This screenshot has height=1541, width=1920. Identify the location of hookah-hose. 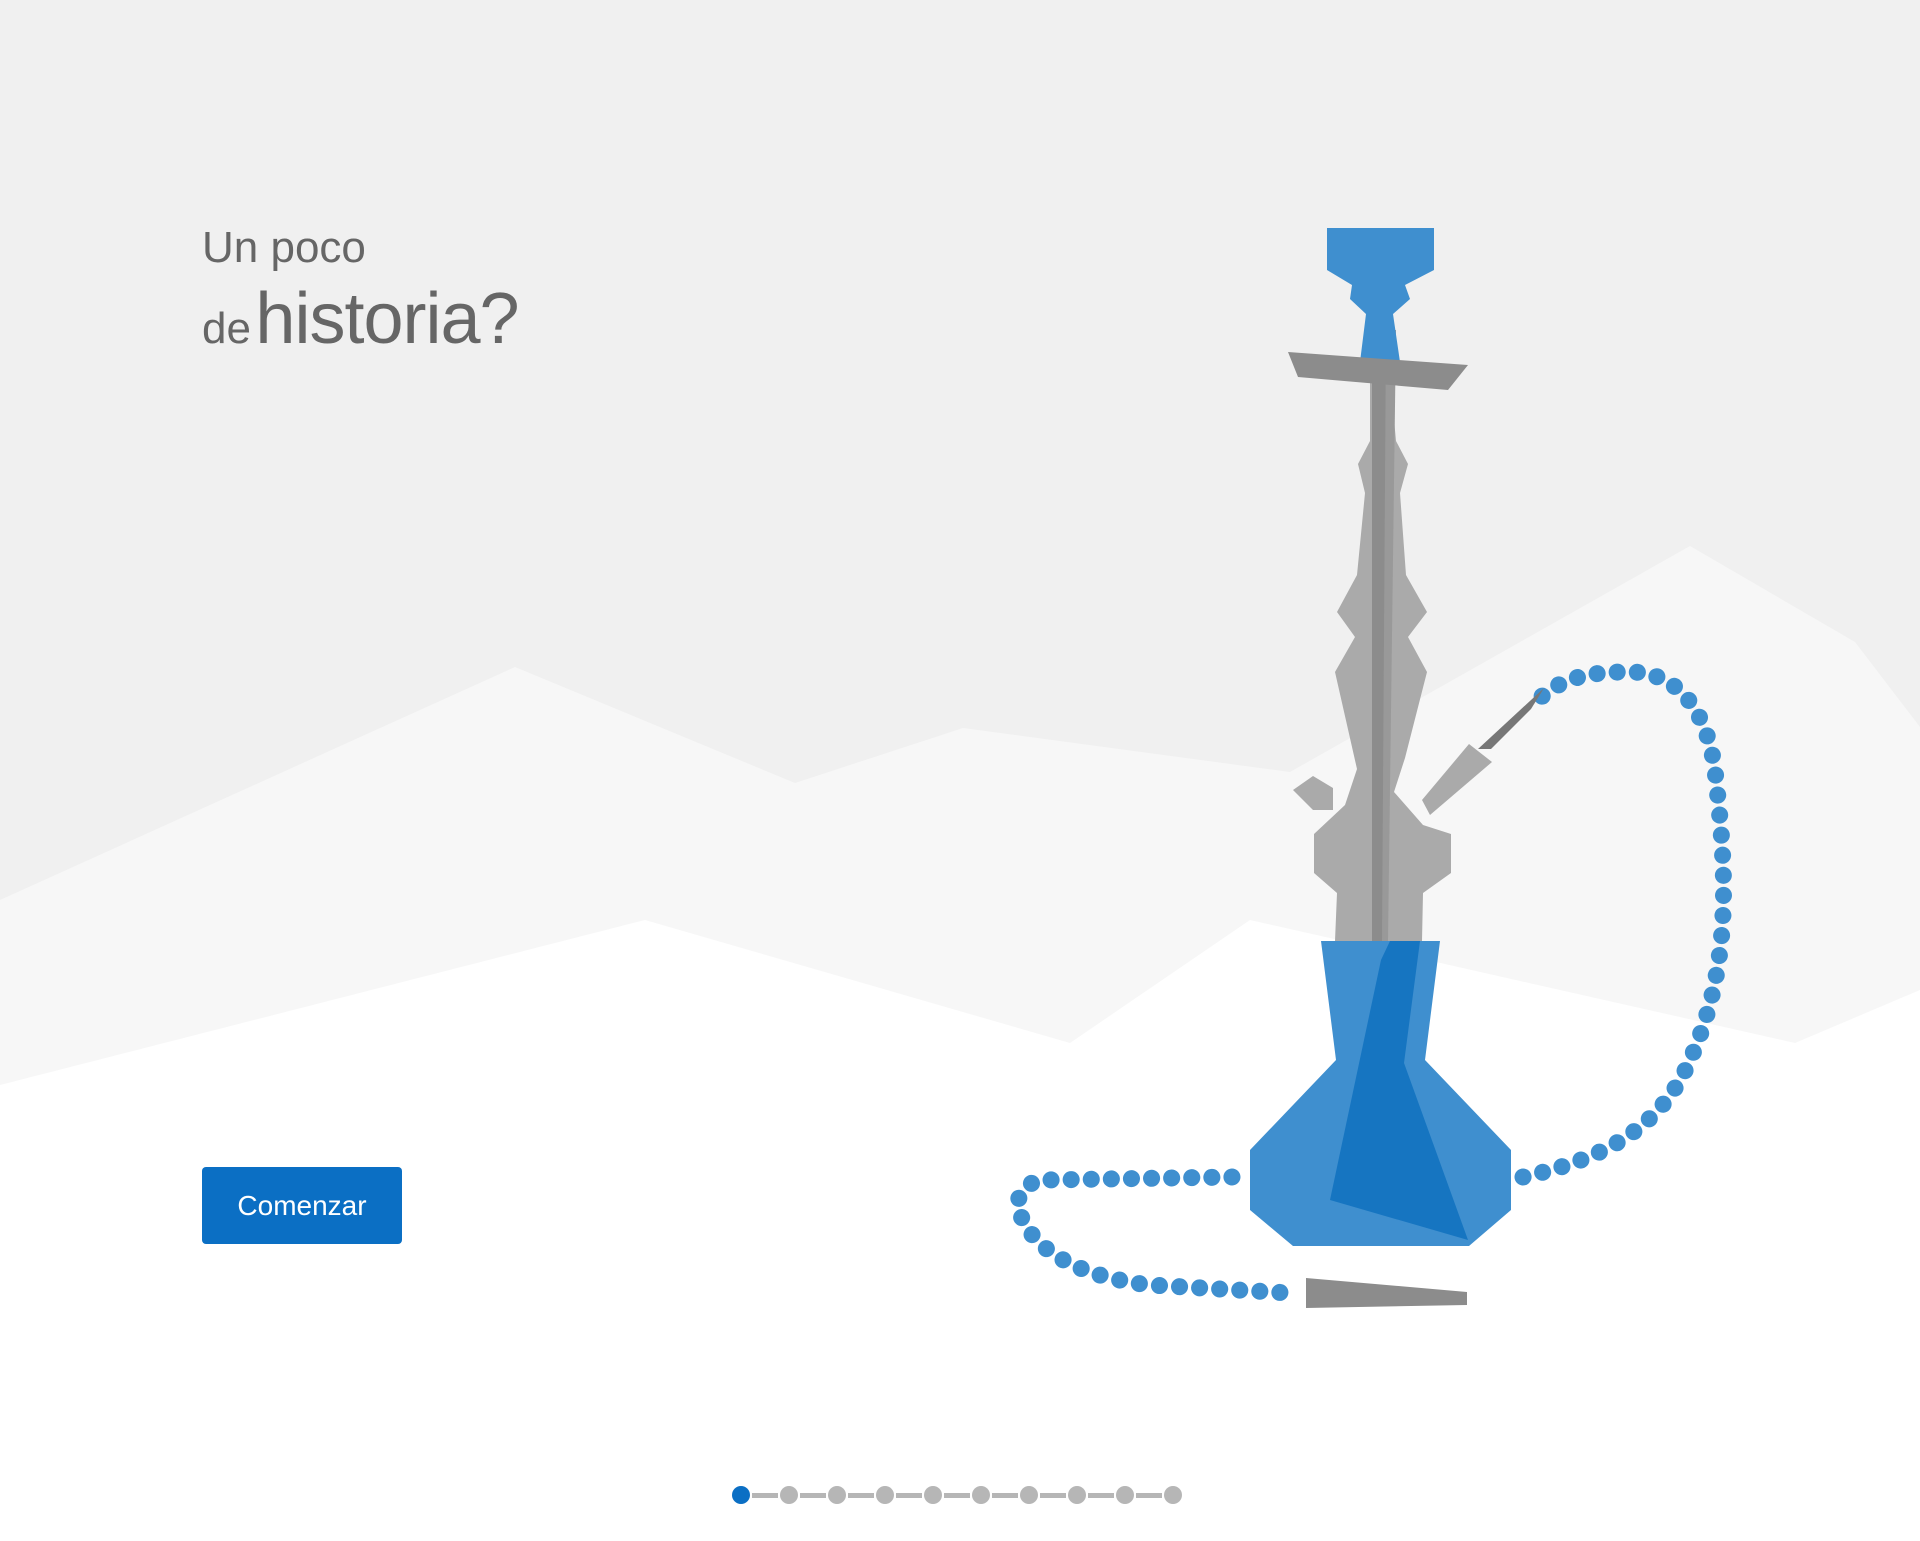
(1154, 1235).